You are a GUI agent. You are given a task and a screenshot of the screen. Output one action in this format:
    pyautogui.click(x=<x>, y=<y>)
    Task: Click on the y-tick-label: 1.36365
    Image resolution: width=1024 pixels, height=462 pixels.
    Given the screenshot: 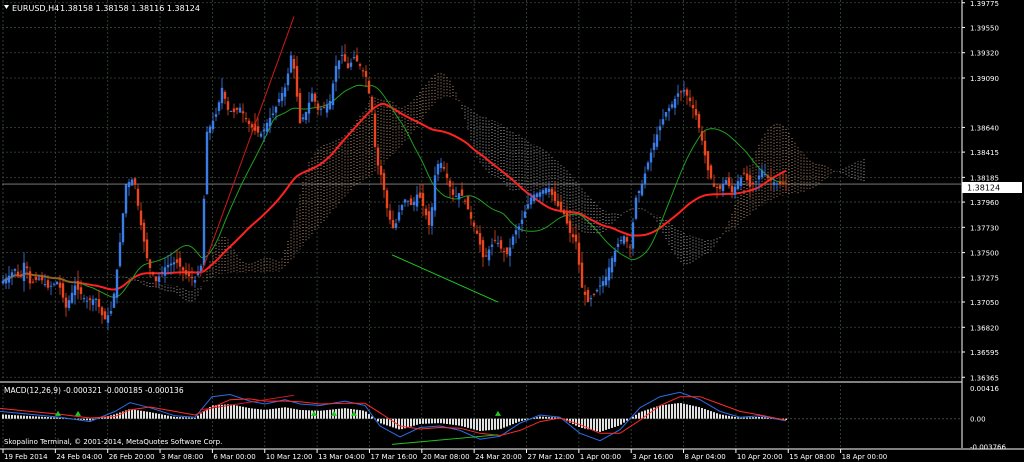 What is the action you would take?
    pyautogui.click(x=984, y=378)
    